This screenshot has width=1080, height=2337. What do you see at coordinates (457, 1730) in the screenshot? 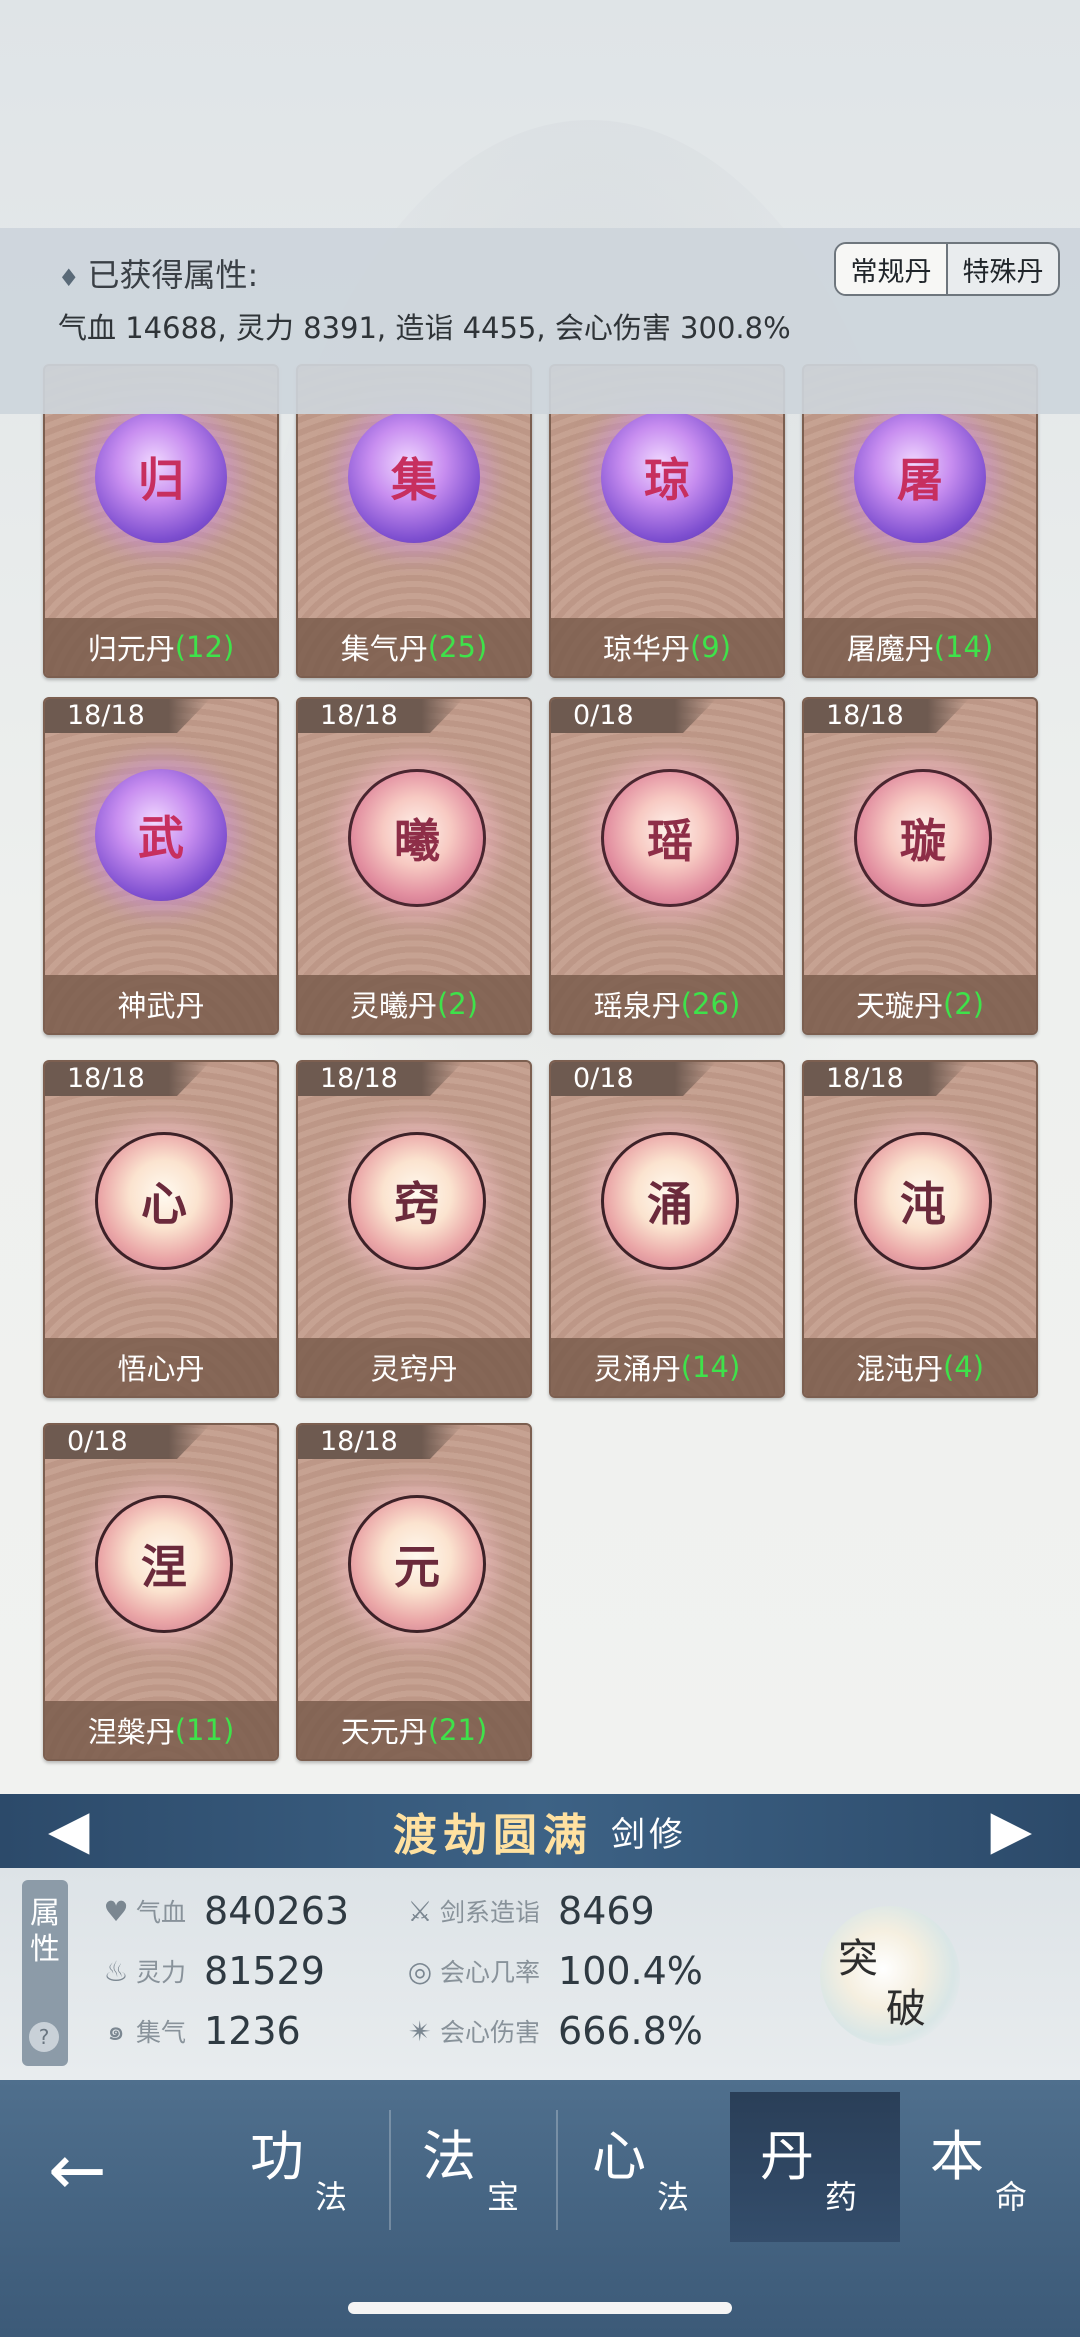
I see `pill-quantity: (21)` at bounding box center [457, 1730].